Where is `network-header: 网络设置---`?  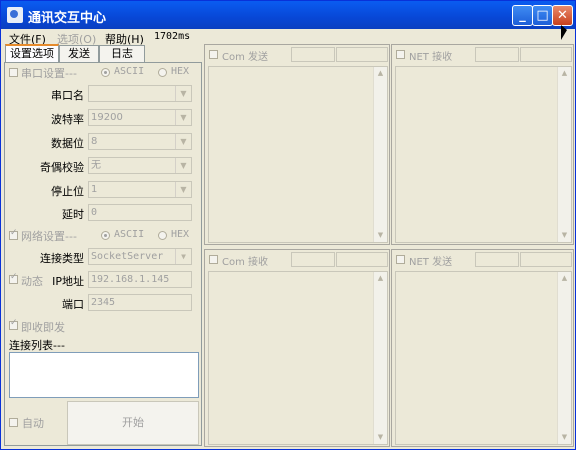
network-header: 网络设置--- is located at coordinates (49, 236).